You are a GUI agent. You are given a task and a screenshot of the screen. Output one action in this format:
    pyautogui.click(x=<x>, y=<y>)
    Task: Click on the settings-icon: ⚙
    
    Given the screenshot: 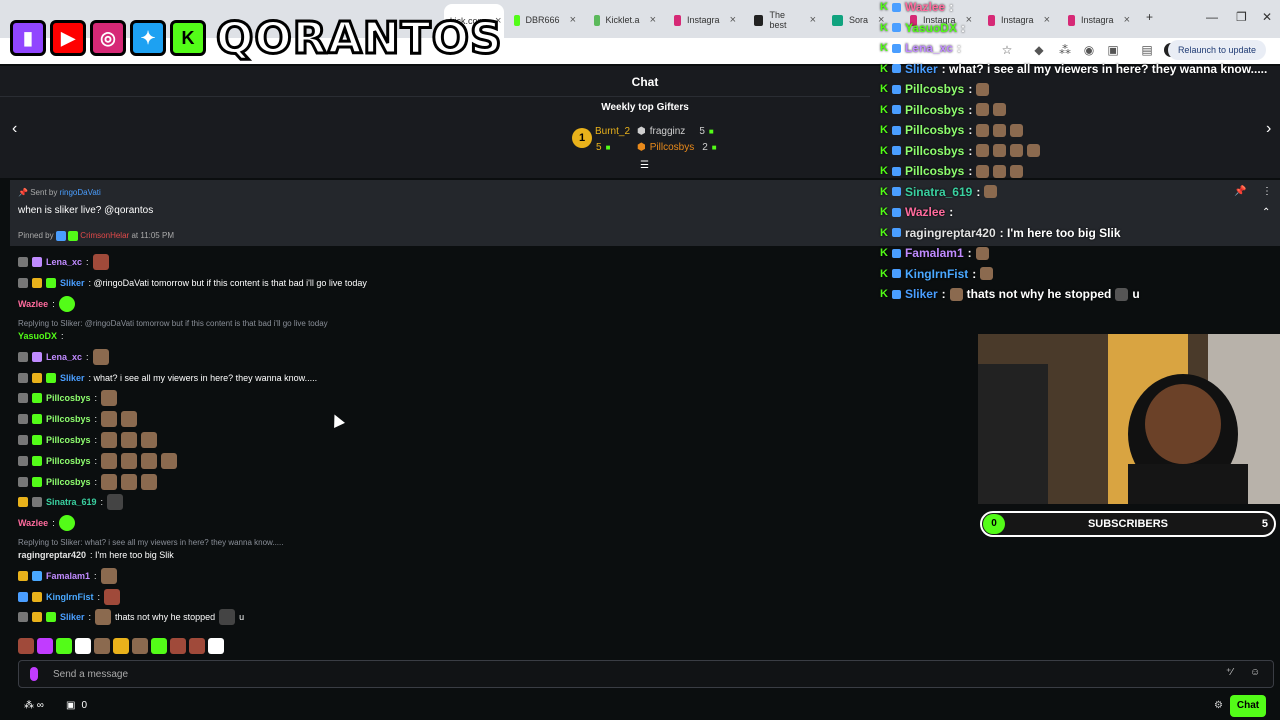 What is the action you would take?
    pyautogui.click(x=1218, y=705)
    